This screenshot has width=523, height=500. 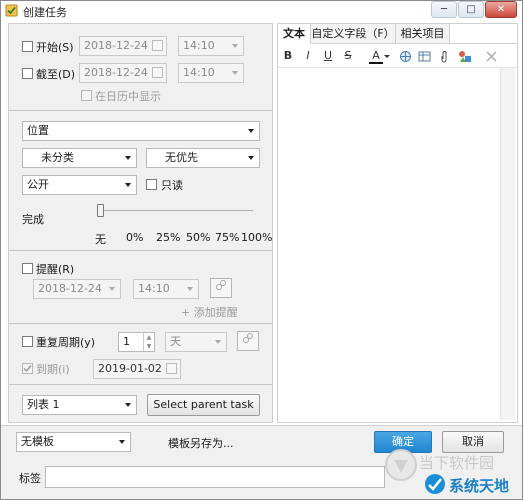 I want to click on expiry-date-field: 2019-01-02, so click(x=137, y=369).